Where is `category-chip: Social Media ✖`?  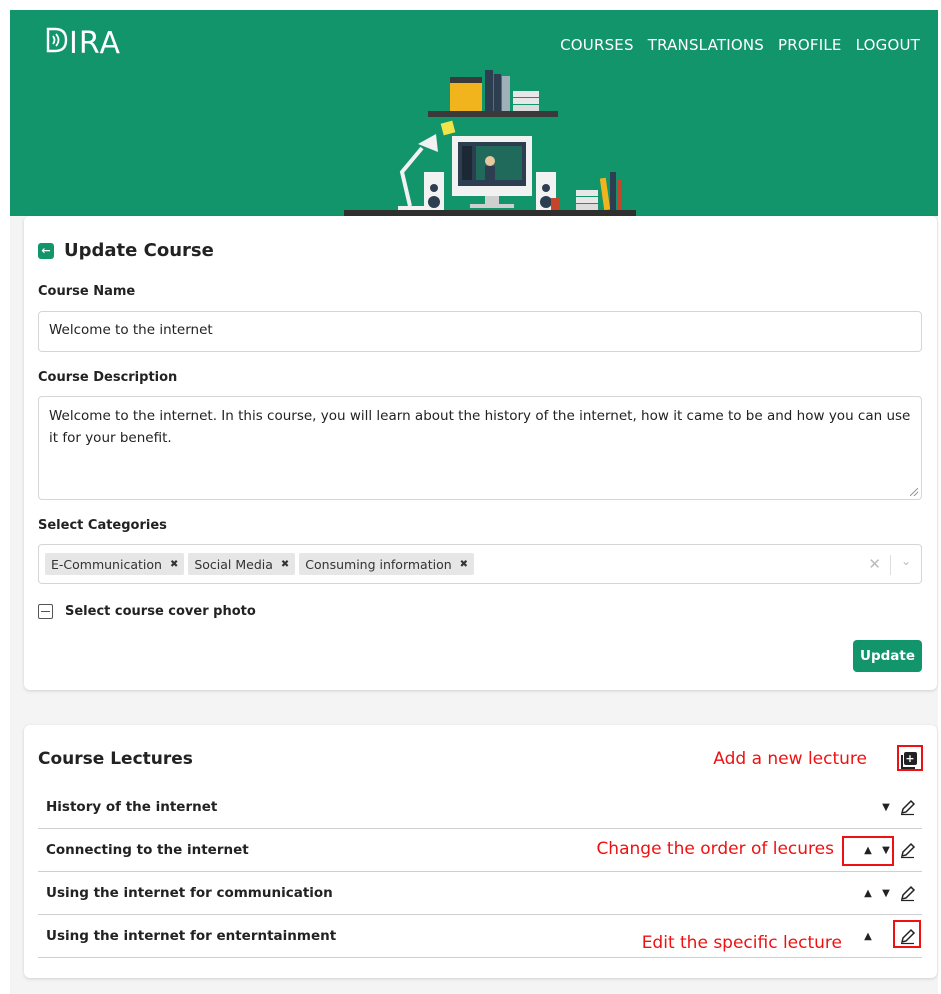 category-chip: Social Media ✖ is located at coordinates (242, 564).